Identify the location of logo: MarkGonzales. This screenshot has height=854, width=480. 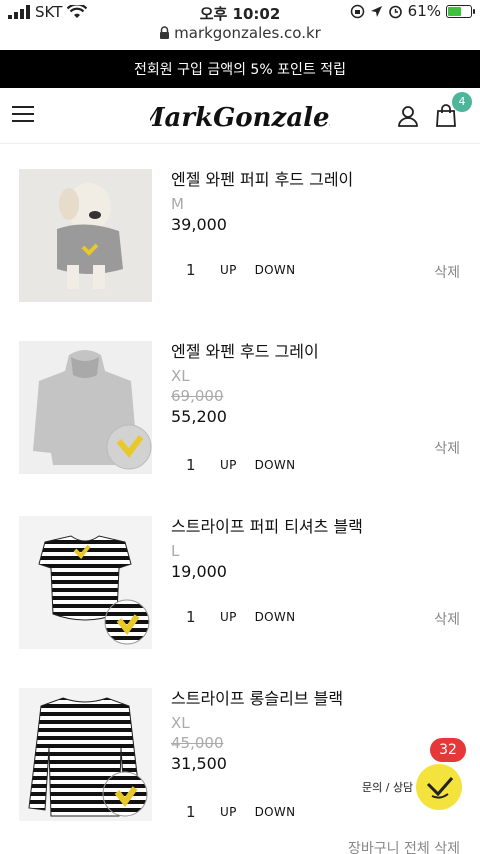
(240, 116).